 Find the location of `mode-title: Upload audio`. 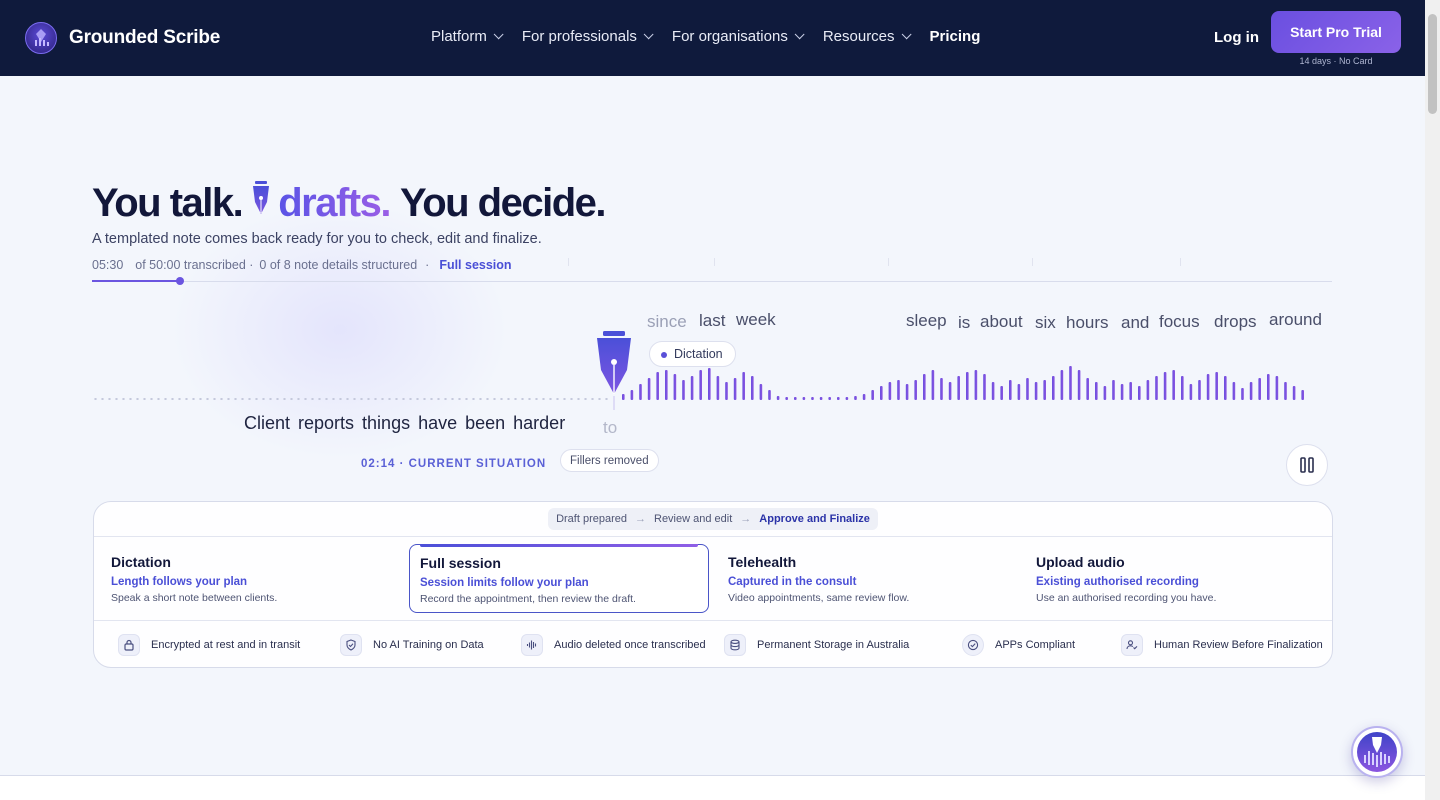

mode-title: Upload audio is located at coordinates (1080, 562).